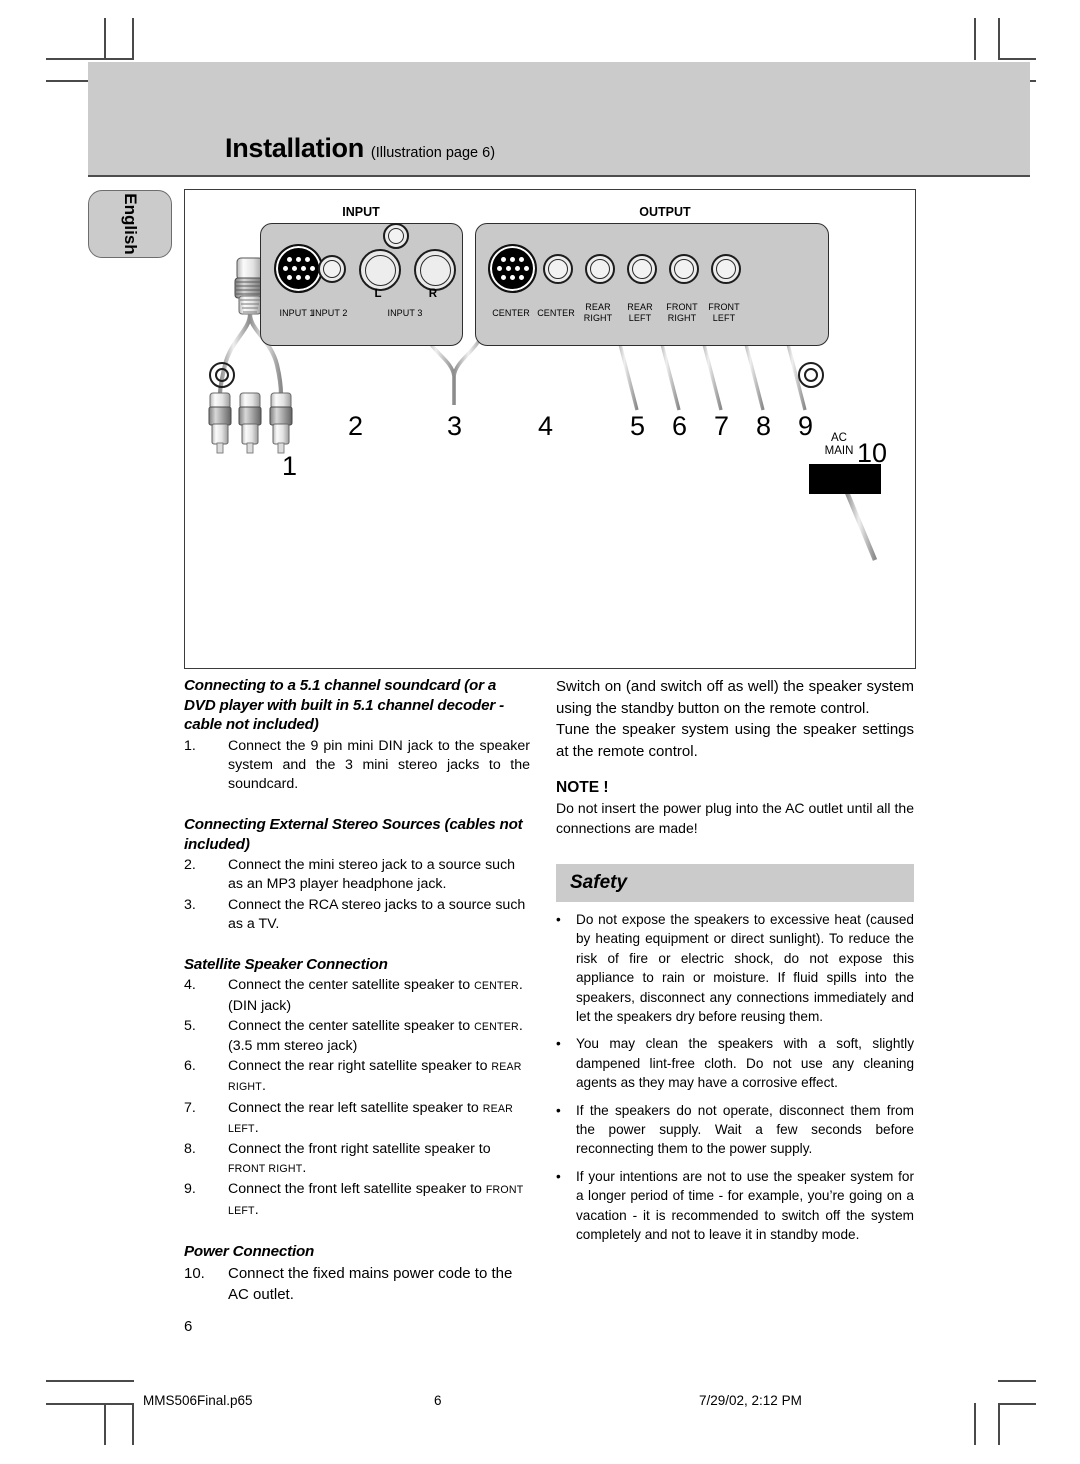  Describe the element at coordinates (433, 153) in the screenshot. I see `page-title-sub: (Illustration page 6)` at that location.